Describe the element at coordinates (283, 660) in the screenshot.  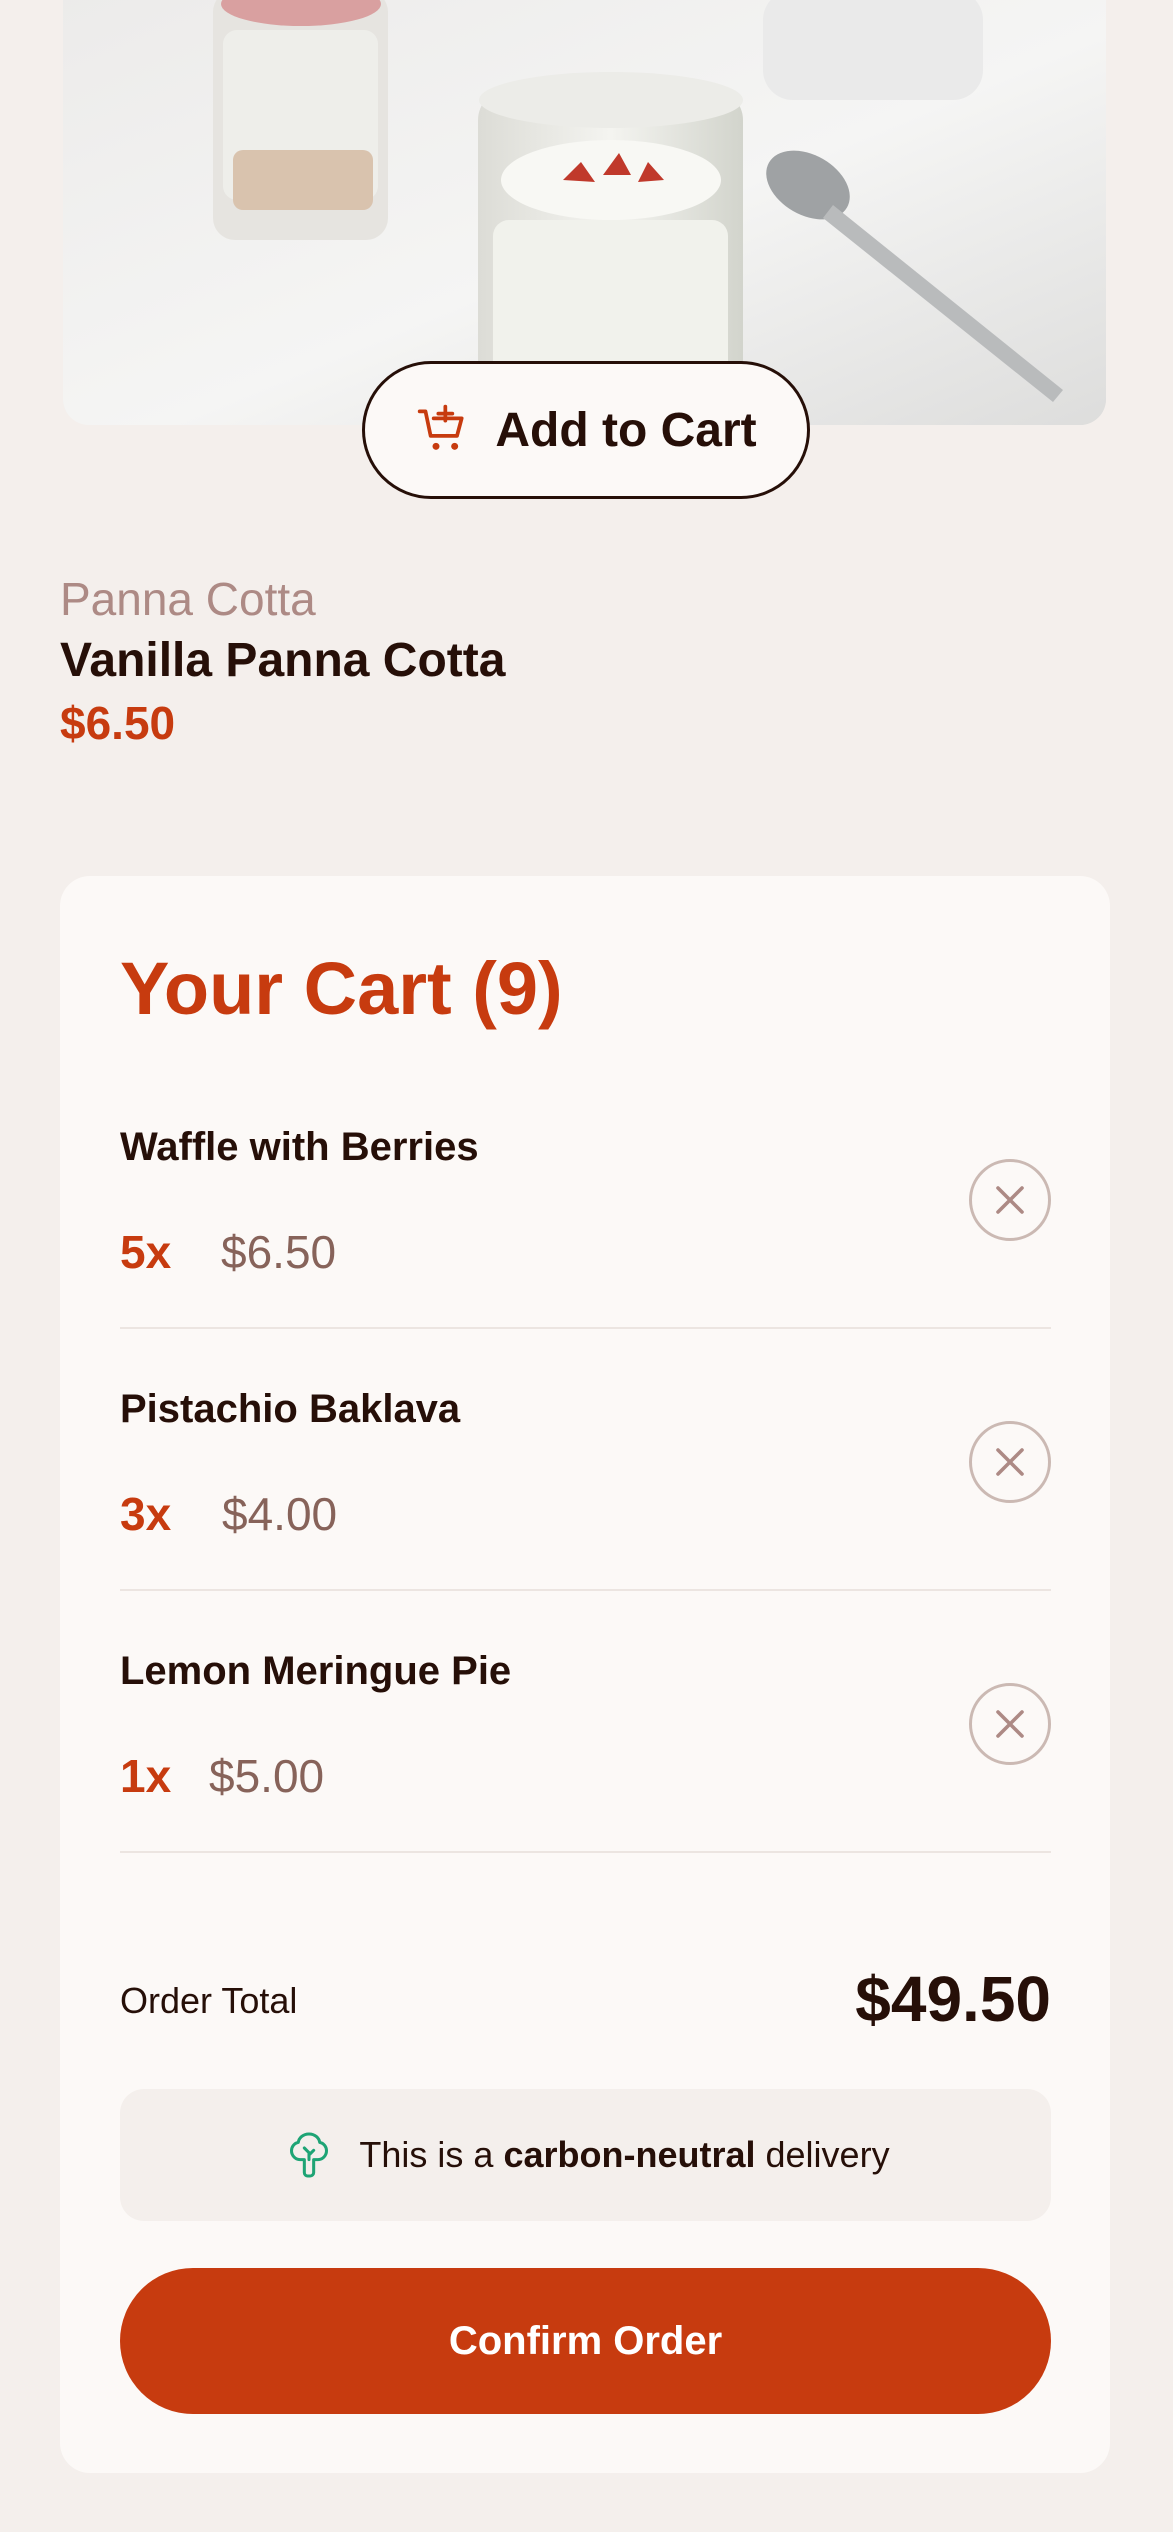
I see `product-name: Vanilla Panna Cotta` at that location.